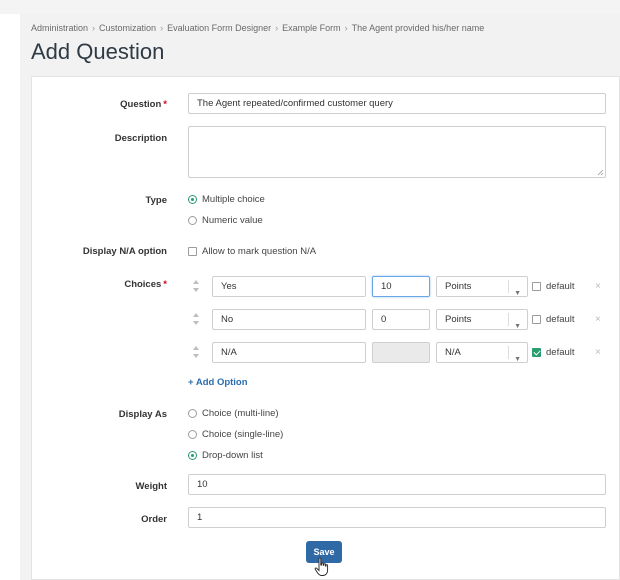  What do you see at coordinates (127, 28) in the screenshot?
I see `breadcrumb-customization: Customization` at bounding box center [127, 28].